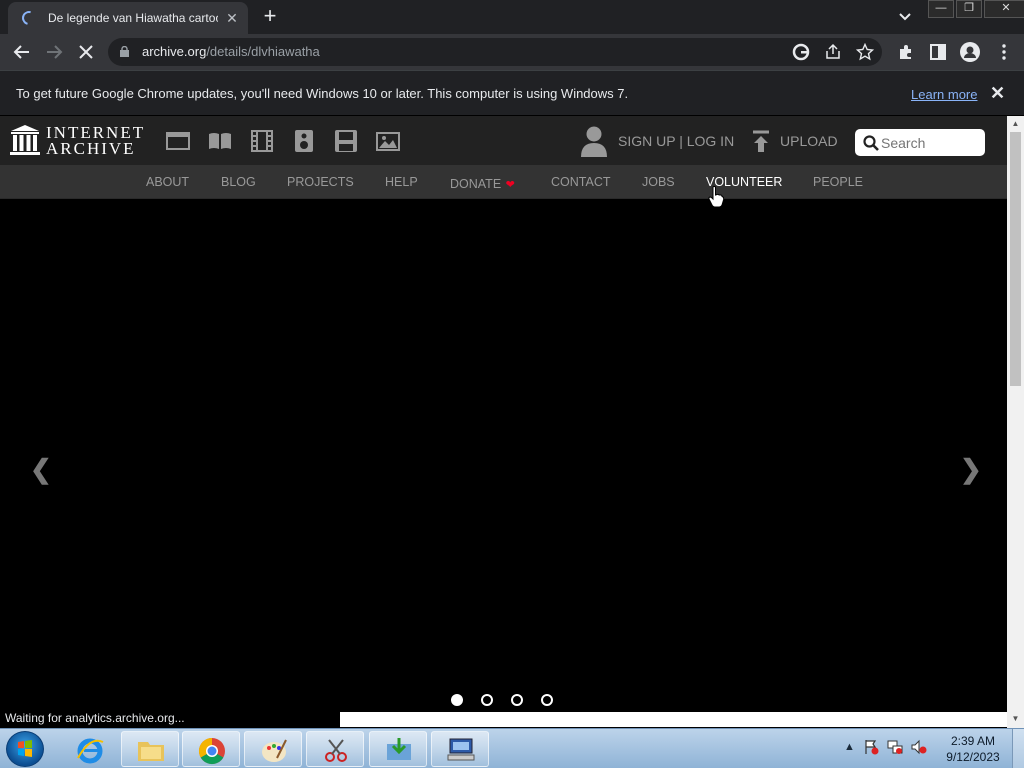 This screenshot has width=1024, height=768. What do you see at coordinates (263, 51) in the screenshot?
I see `url-path: /details/dlvhiawatha` at bounding box center [263, 51].